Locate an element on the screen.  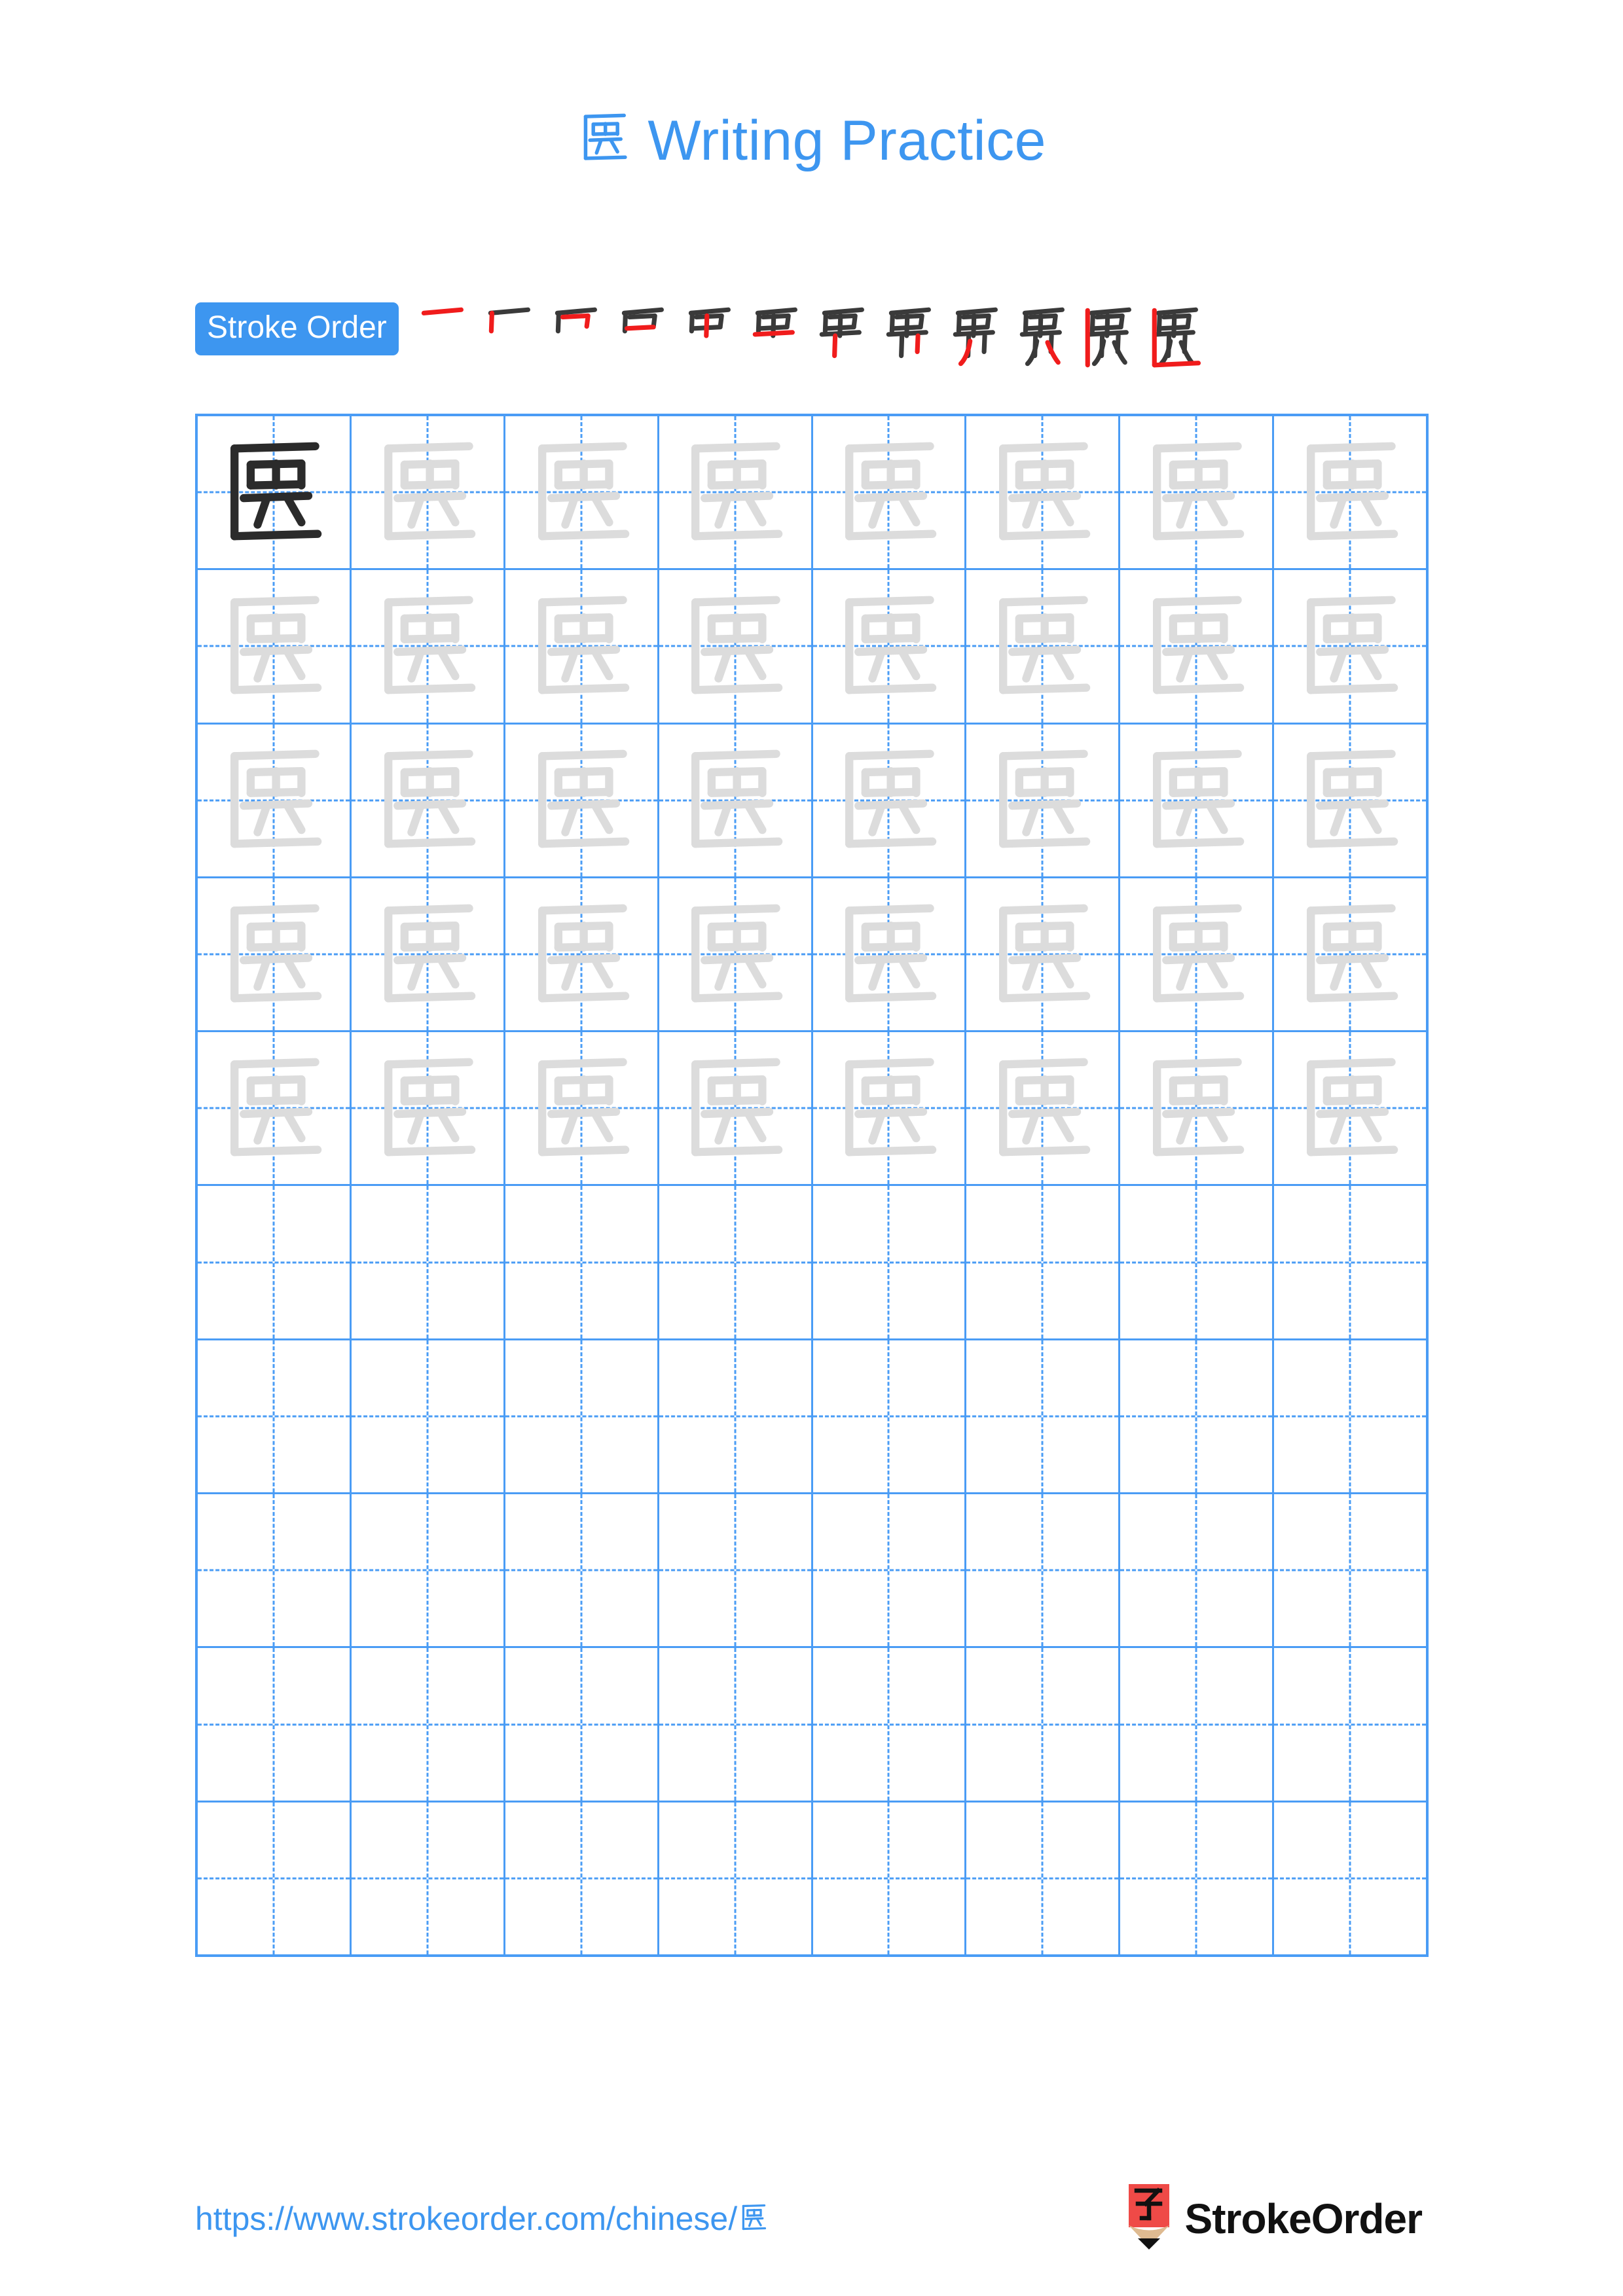
stroke-order-steps is located at coordinates (921, 336).